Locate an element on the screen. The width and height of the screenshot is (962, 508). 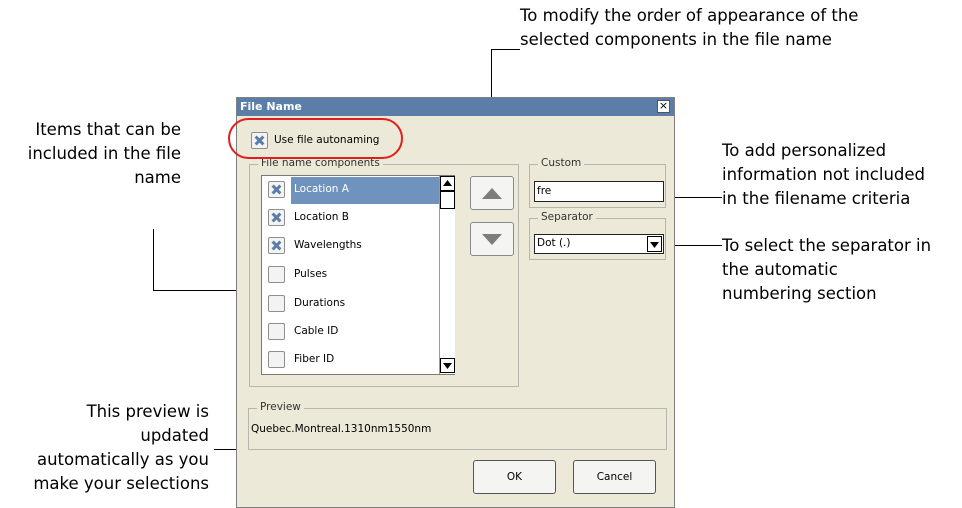
scroll-down-button is located at coordinates (447, 365).